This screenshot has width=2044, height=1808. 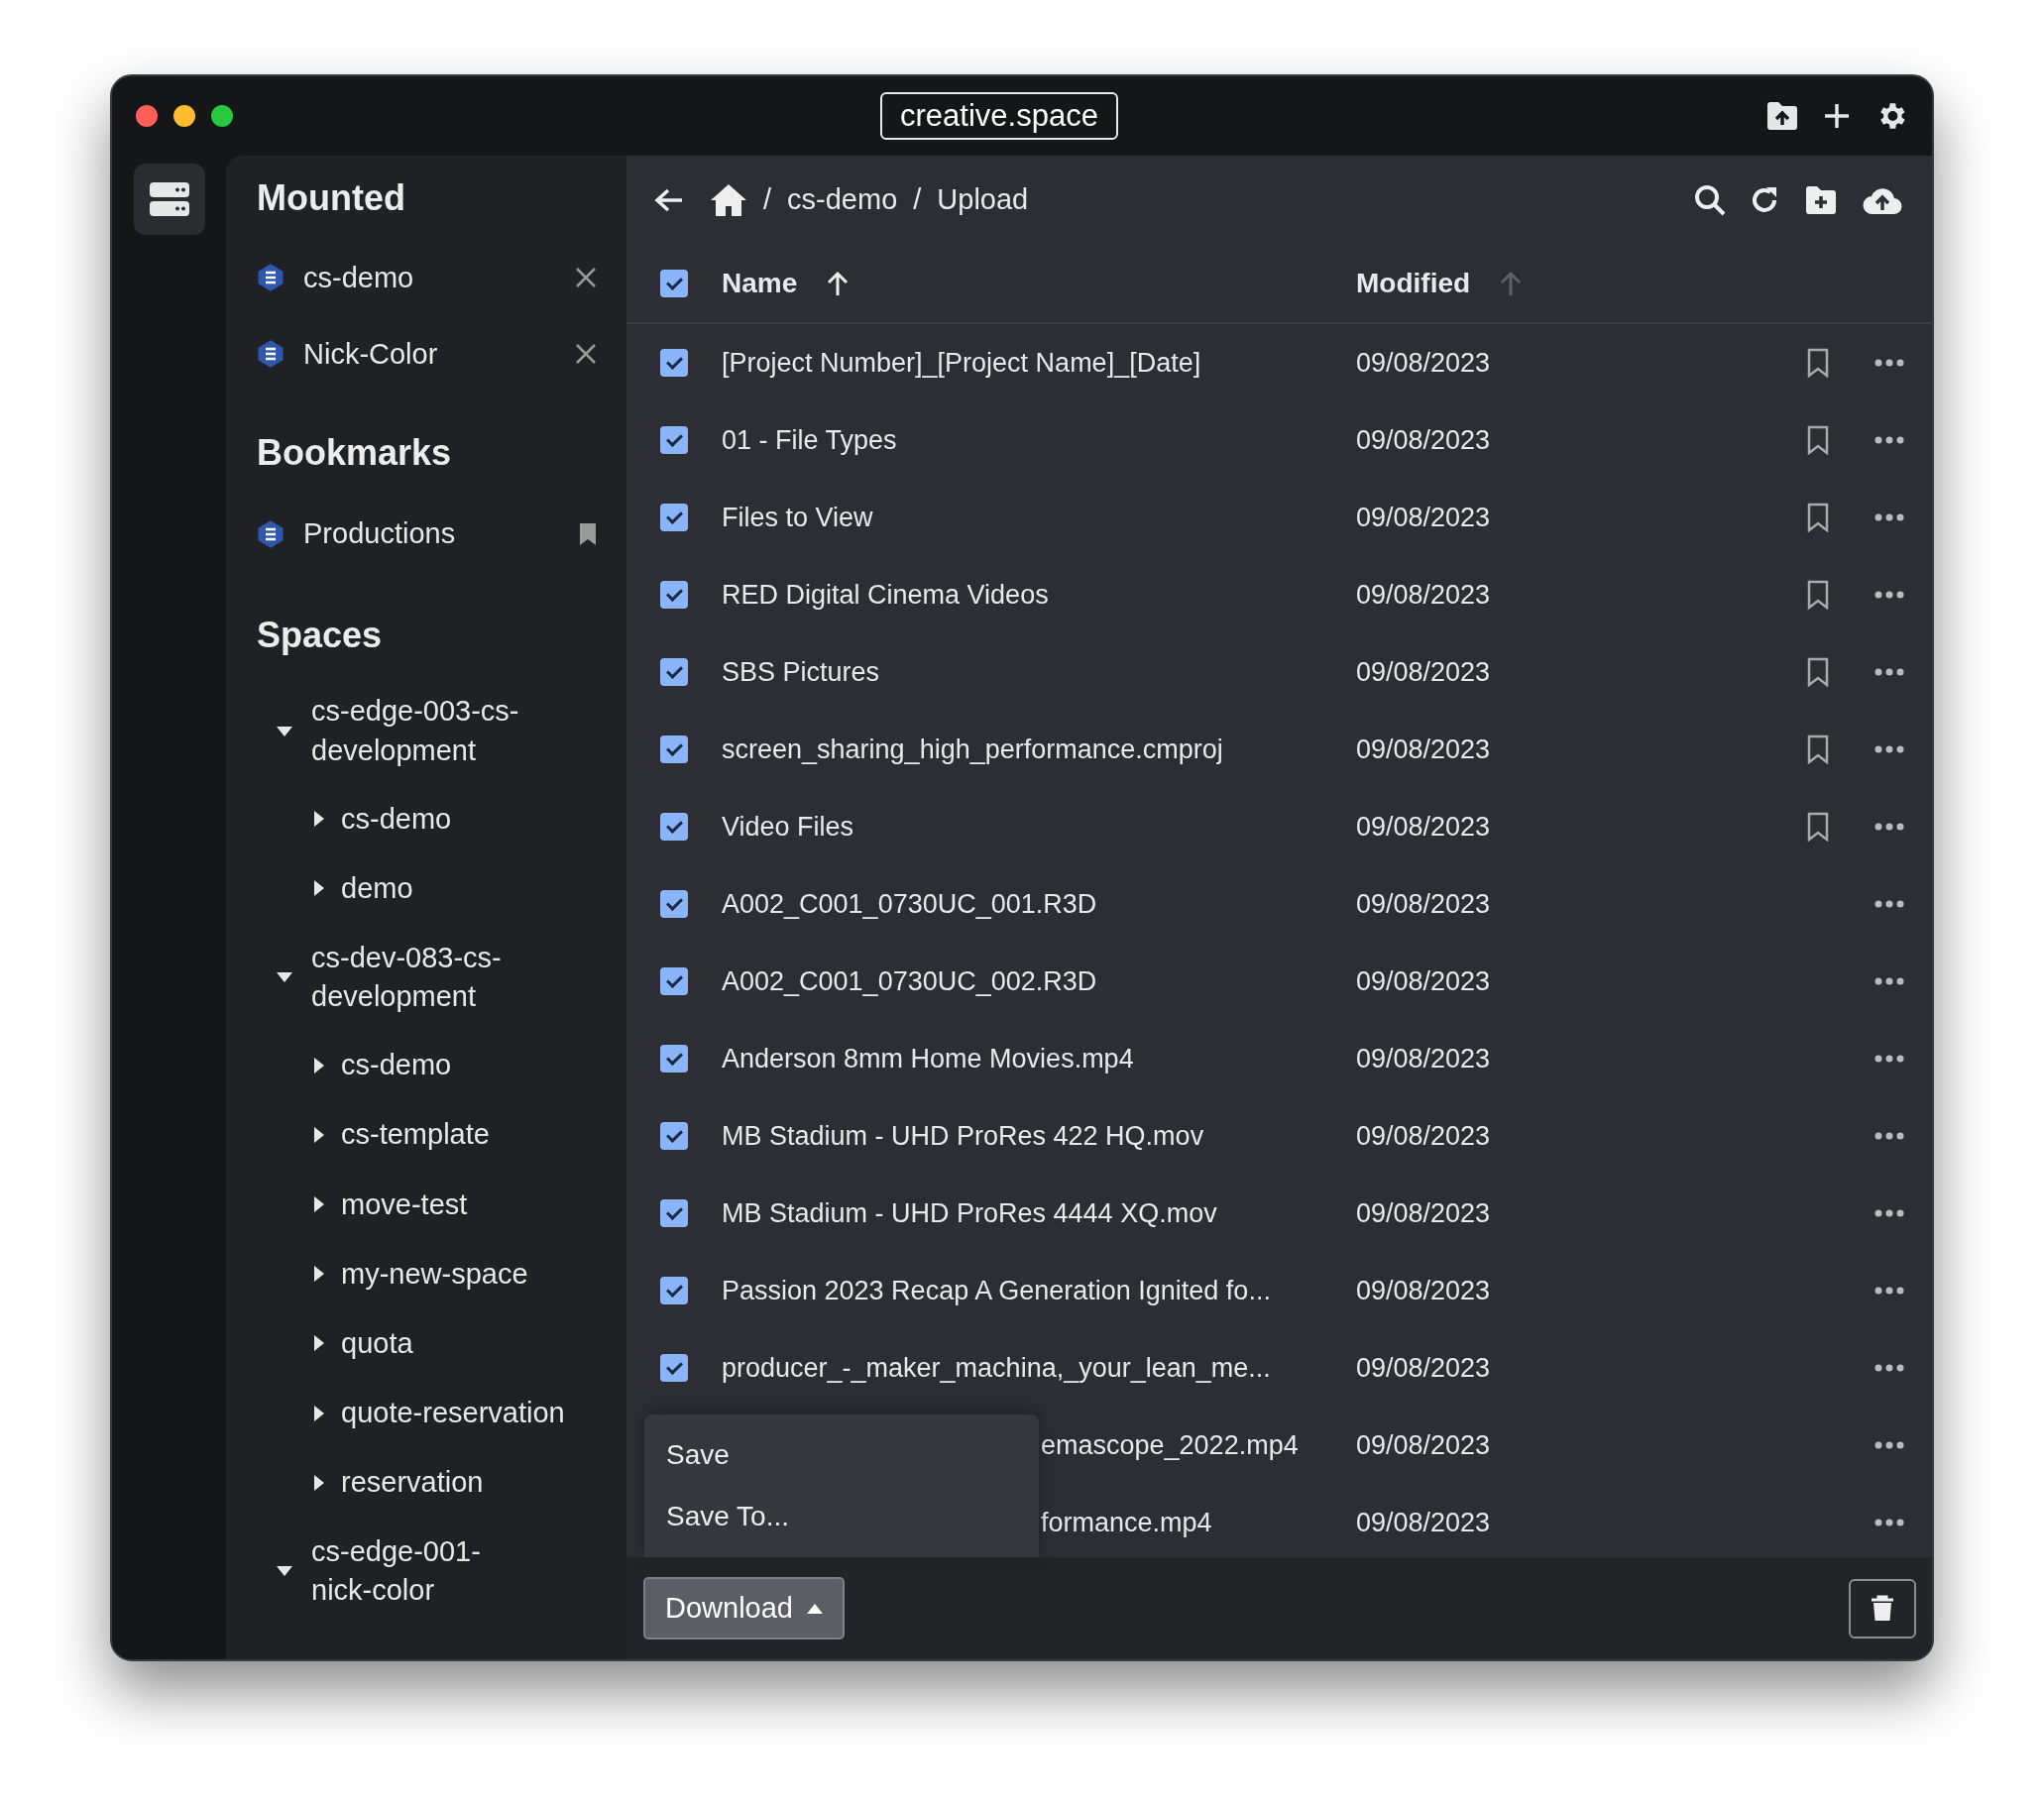 What do you see at coordinates (1039, 904) in the screenshot?
I see `file-name: A002_C001_0730UC_001.R3D` at bounding box center [1039, 904].